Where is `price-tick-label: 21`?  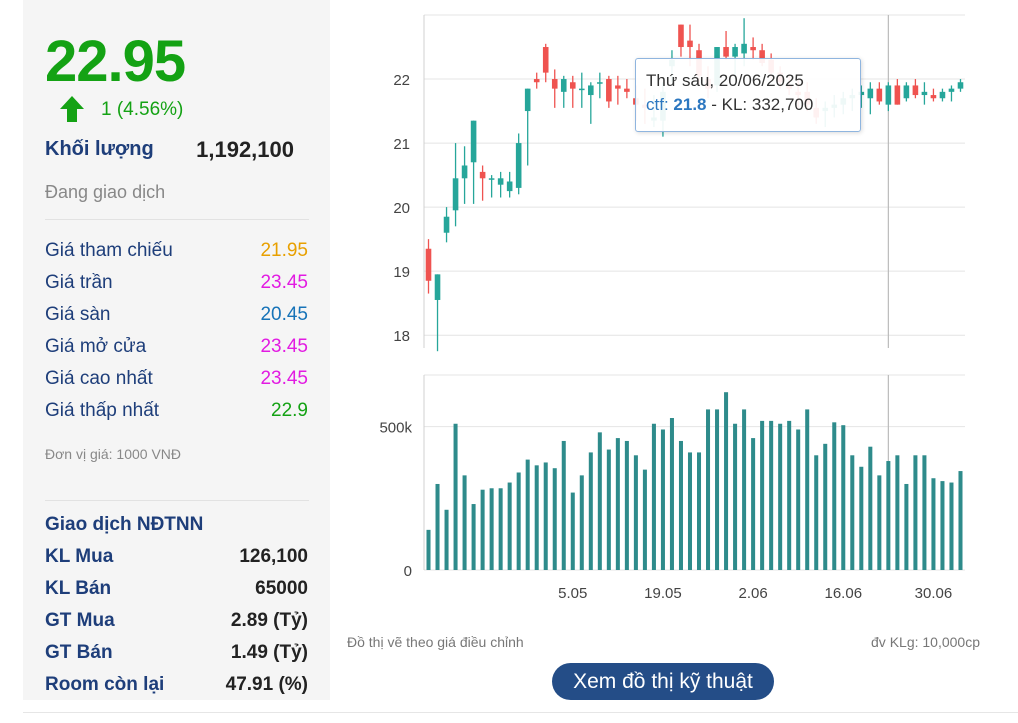 price-tick-label: 21 is located at coordinates (401, 144).